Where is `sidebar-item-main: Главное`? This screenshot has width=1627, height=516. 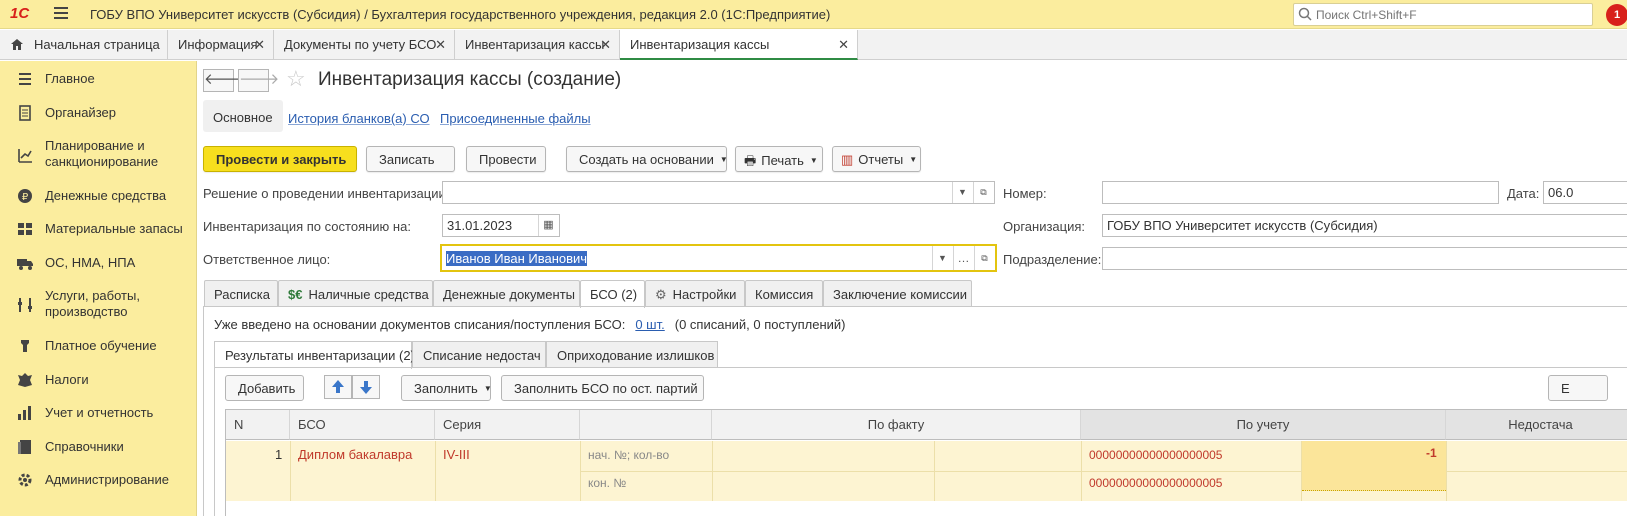 sidebar-item-main: Главное is located at coordinates (98, 80).